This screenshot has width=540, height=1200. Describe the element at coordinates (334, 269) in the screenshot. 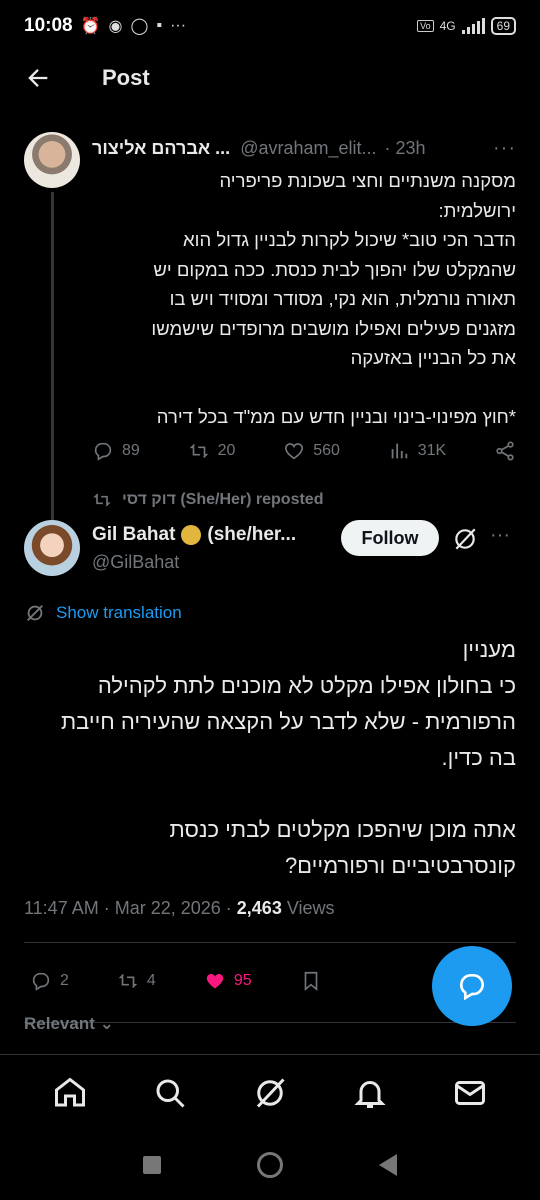

I see `post-line: שהמקלט שלו יהפוך לבית כנסת. ככה במקום יש` at that location.